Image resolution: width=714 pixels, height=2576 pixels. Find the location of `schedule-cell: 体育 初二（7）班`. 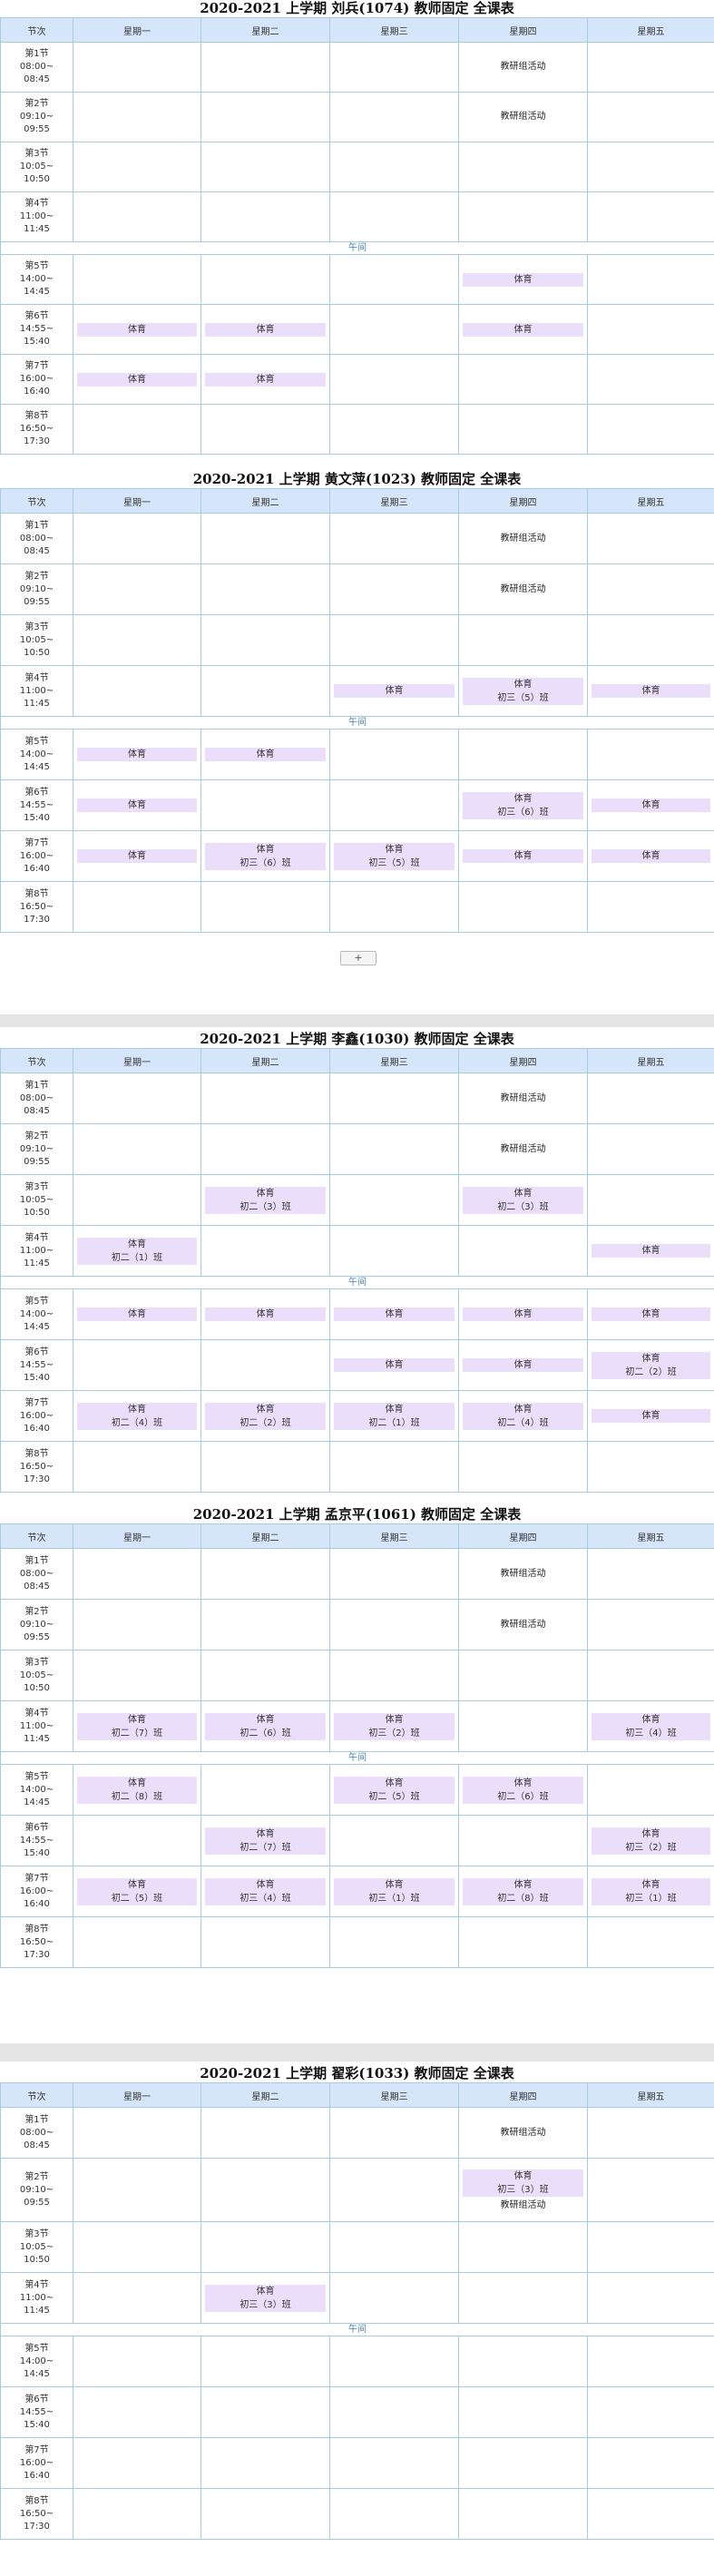

schedule-cell: 体育 初二（7）班 is located at coordinates (137, 1726).